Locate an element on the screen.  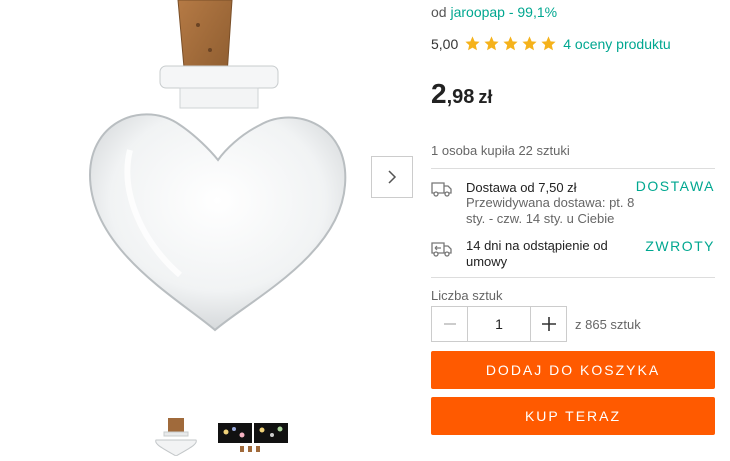
quantity-increase-button is located at coordinates (548, 324).